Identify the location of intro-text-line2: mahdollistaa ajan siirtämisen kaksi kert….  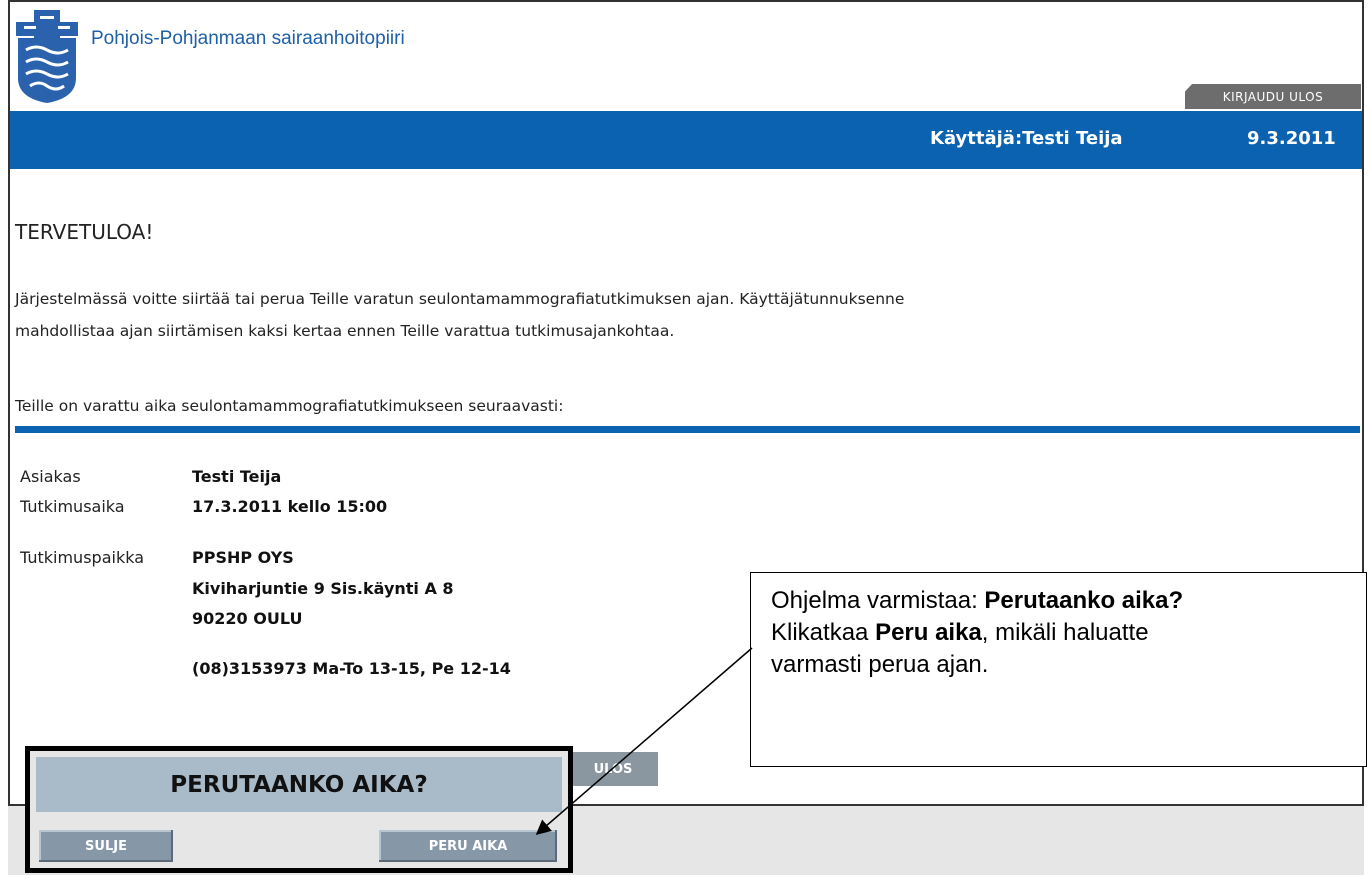
(345, 331).